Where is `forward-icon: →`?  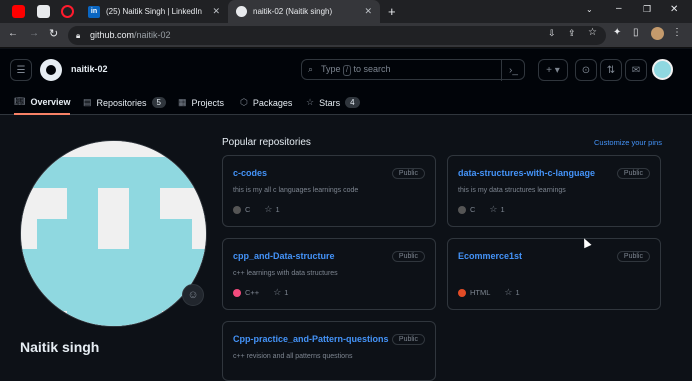
forward-icon: → is located at coordinates (34, 33).